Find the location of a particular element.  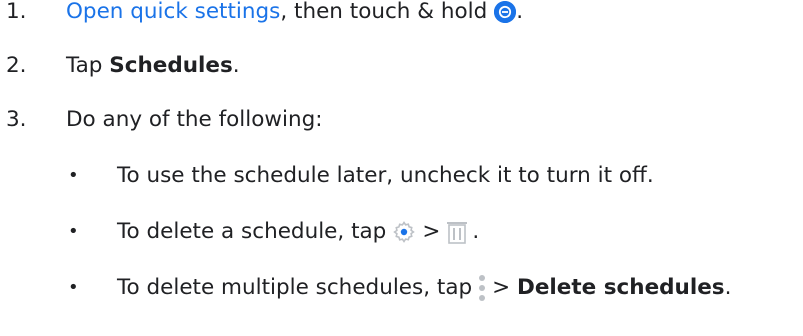

step-number: 3. is located at coordinates (16, 120).